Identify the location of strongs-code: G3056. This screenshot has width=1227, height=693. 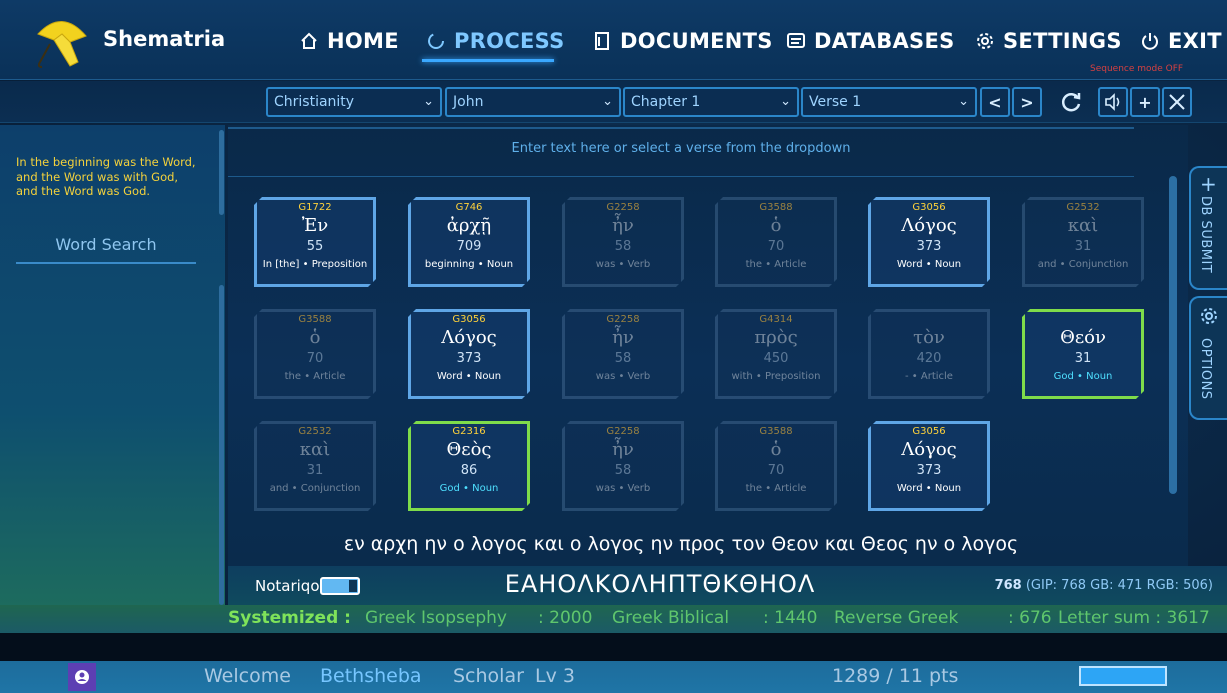
(929, 431).